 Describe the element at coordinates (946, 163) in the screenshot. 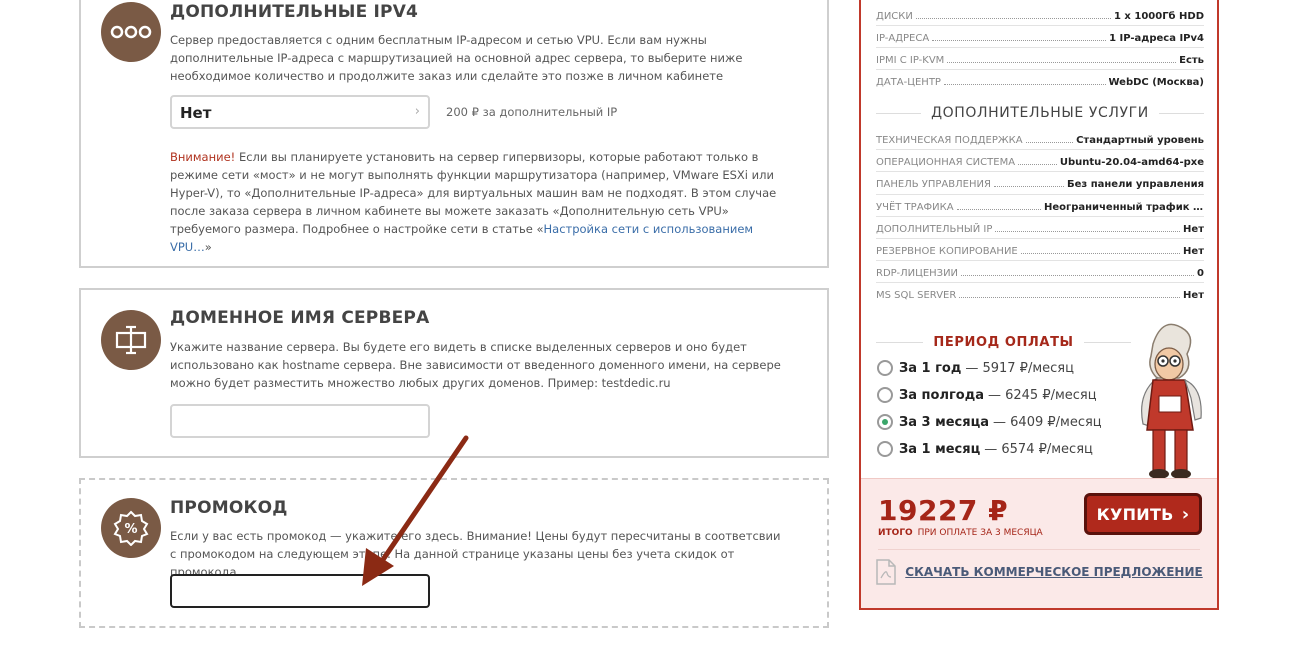

I see `spec-label: ОПЕРАЦИОННАЯ СИСТЕМА` at that location.